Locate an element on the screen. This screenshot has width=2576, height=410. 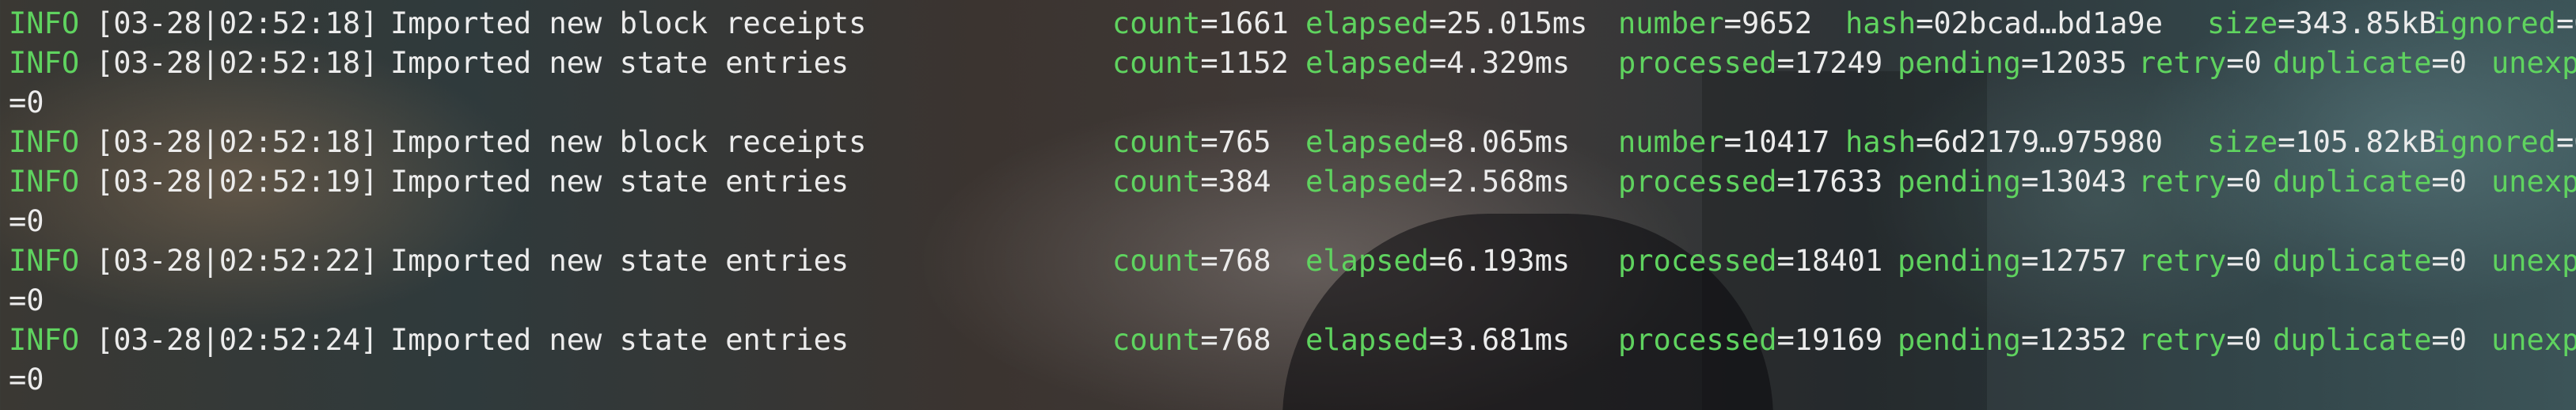
field-processed: processed=17249 is located at coordinates (1751, 63).